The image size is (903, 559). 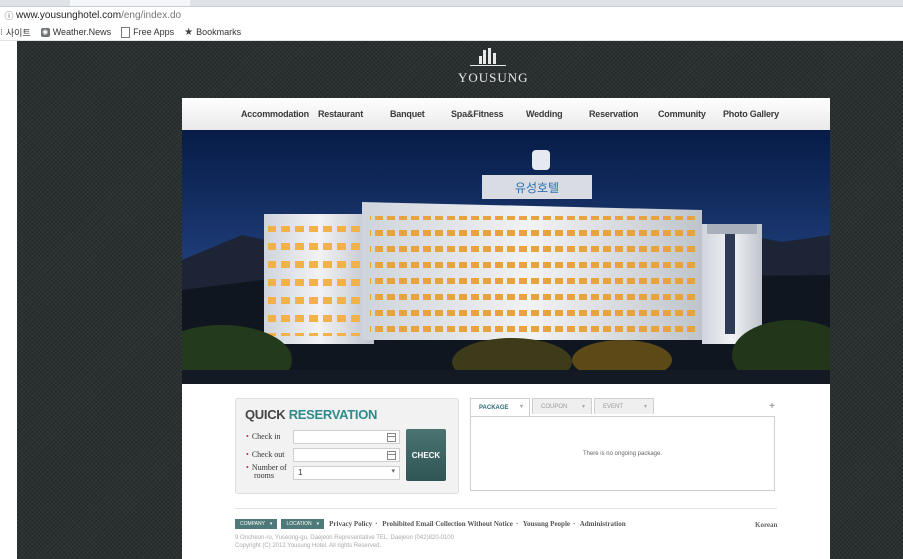 What do you see at coordinates (407, 114) in the screenshot?
I see `nav-banquet: Banquet` at bounding box center [407, 114].